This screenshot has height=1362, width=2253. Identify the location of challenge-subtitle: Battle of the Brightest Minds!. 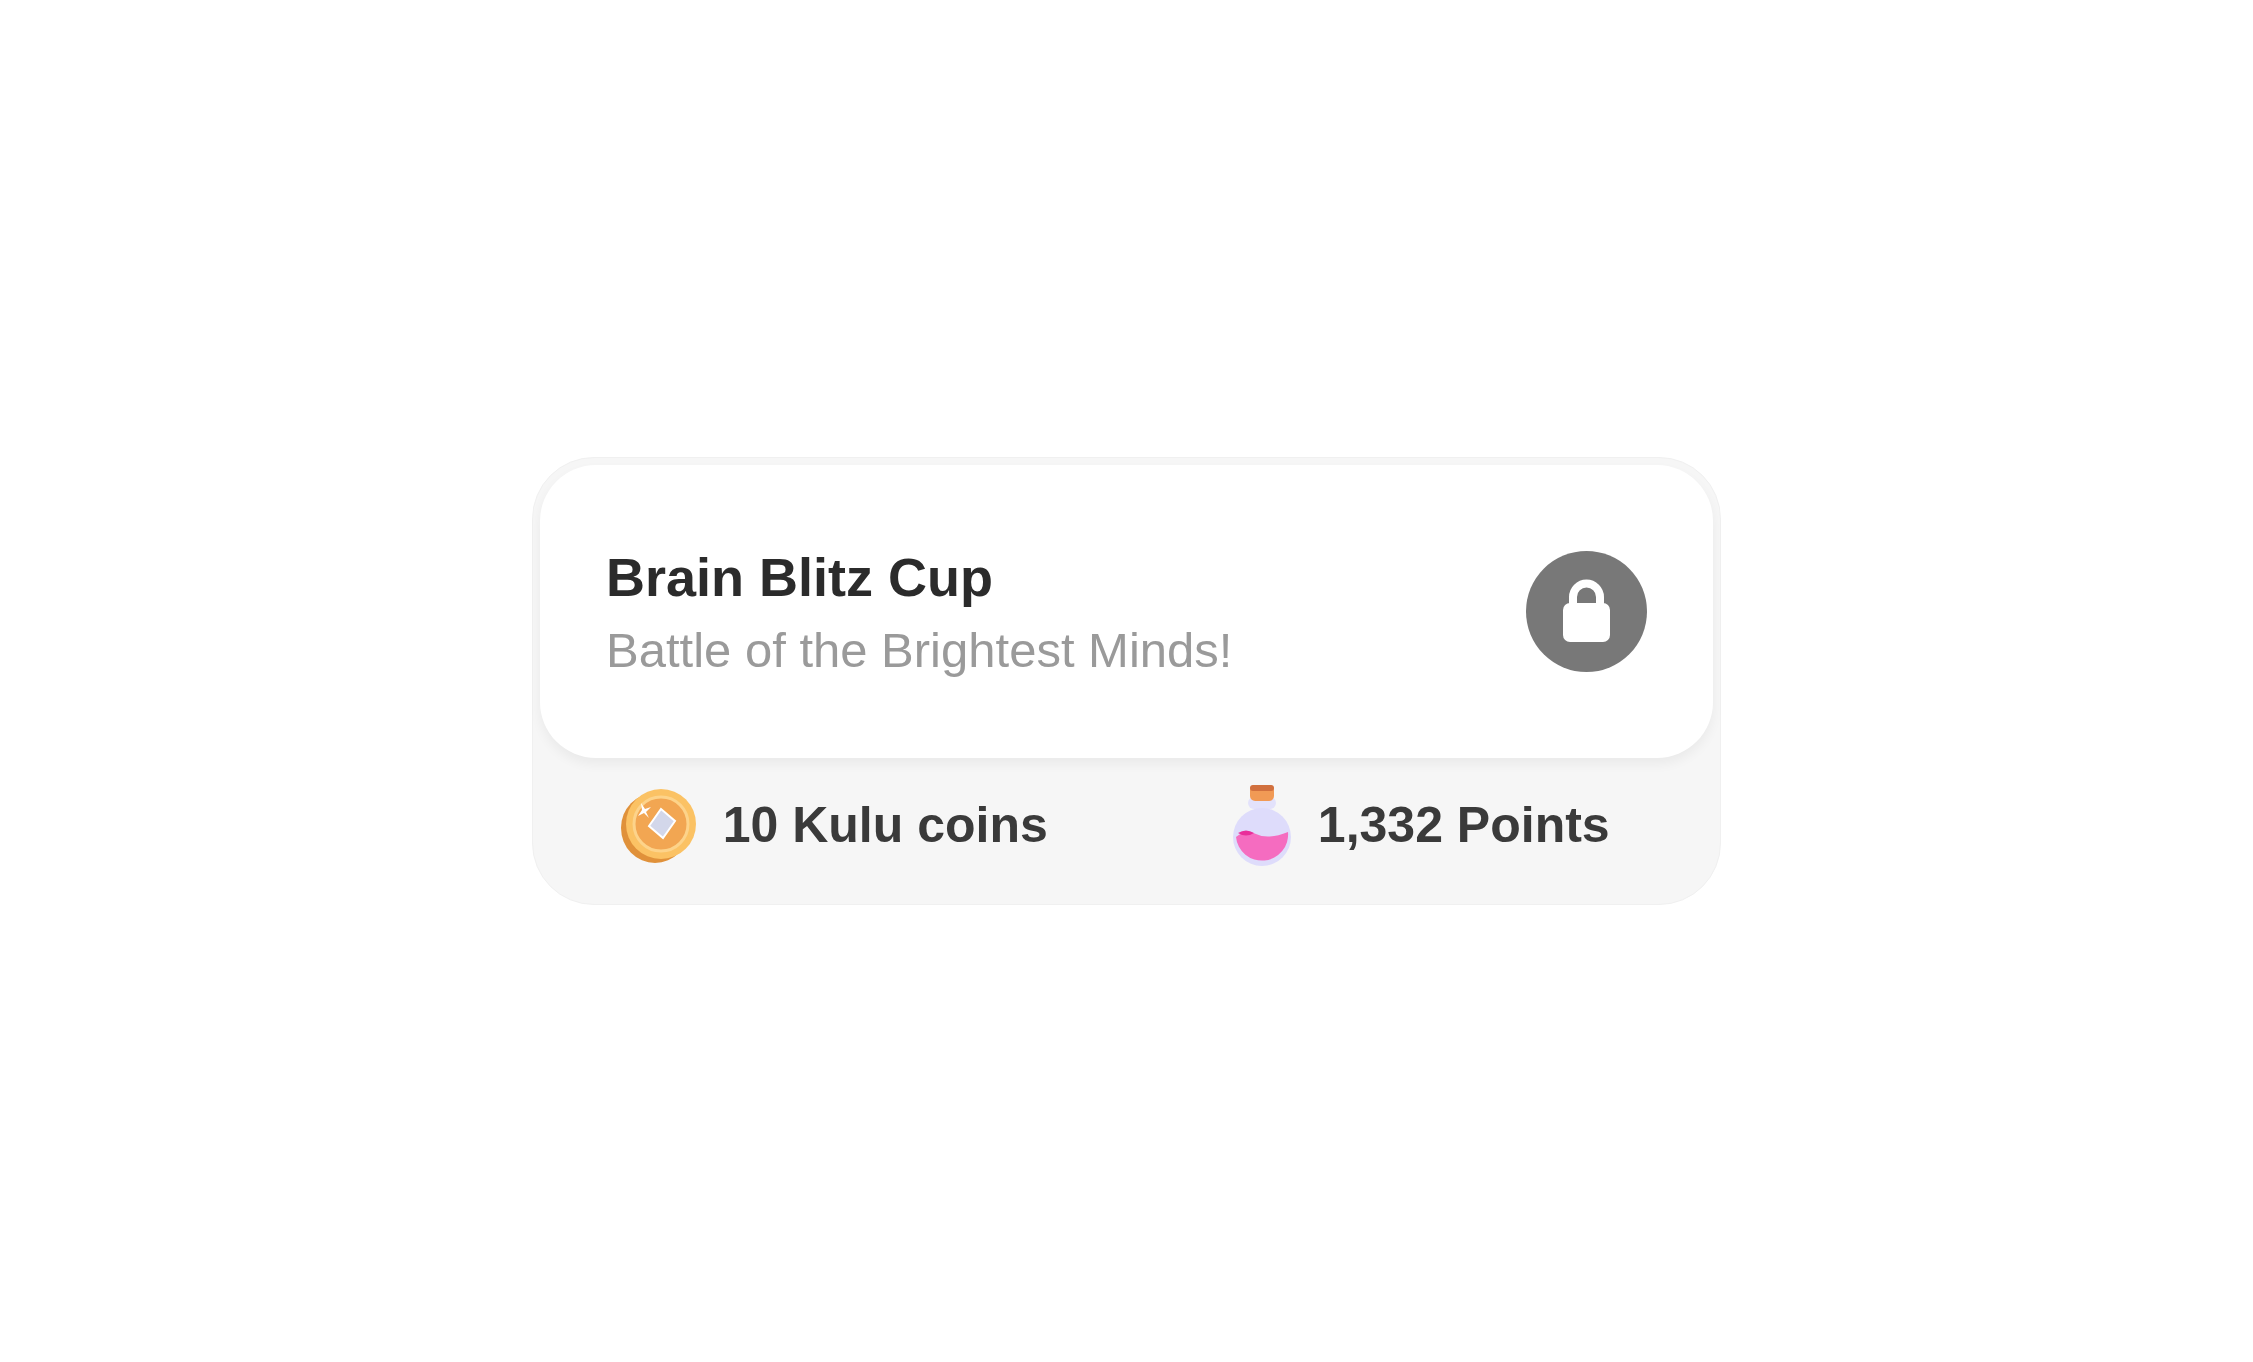
(919, 649).